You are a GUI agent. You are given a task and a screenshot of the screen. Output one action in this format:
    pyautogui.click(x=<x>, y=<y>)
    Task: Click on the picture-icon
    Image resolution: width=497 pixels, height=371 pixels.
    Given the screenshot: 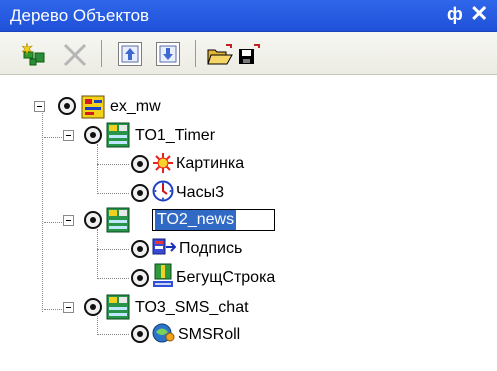 What is the action you would take?
    pyautogui.click(x=163, y=165)
    